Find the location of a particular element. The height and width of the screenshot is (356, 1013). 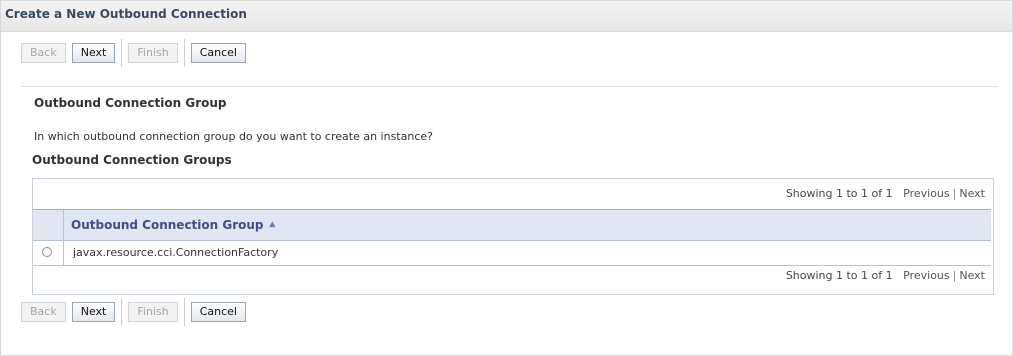

back-button-top: Back is located at coordinates (43, 53).